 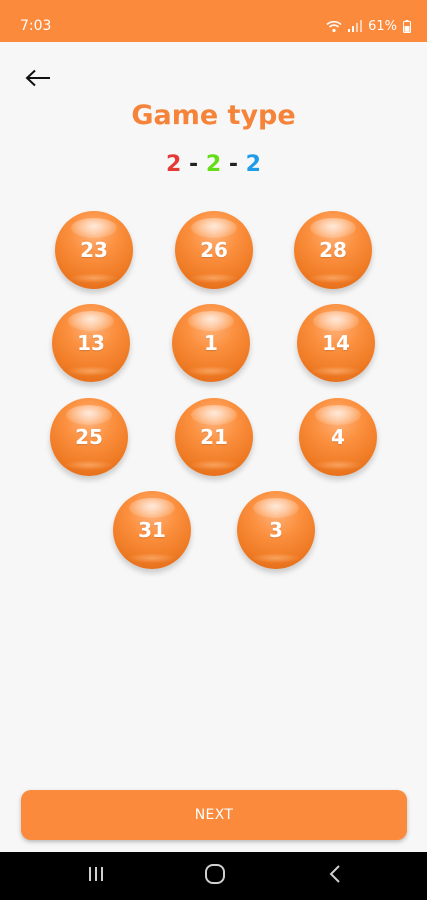 I want to click on ball-number: 4, so click(x=338, y=437).